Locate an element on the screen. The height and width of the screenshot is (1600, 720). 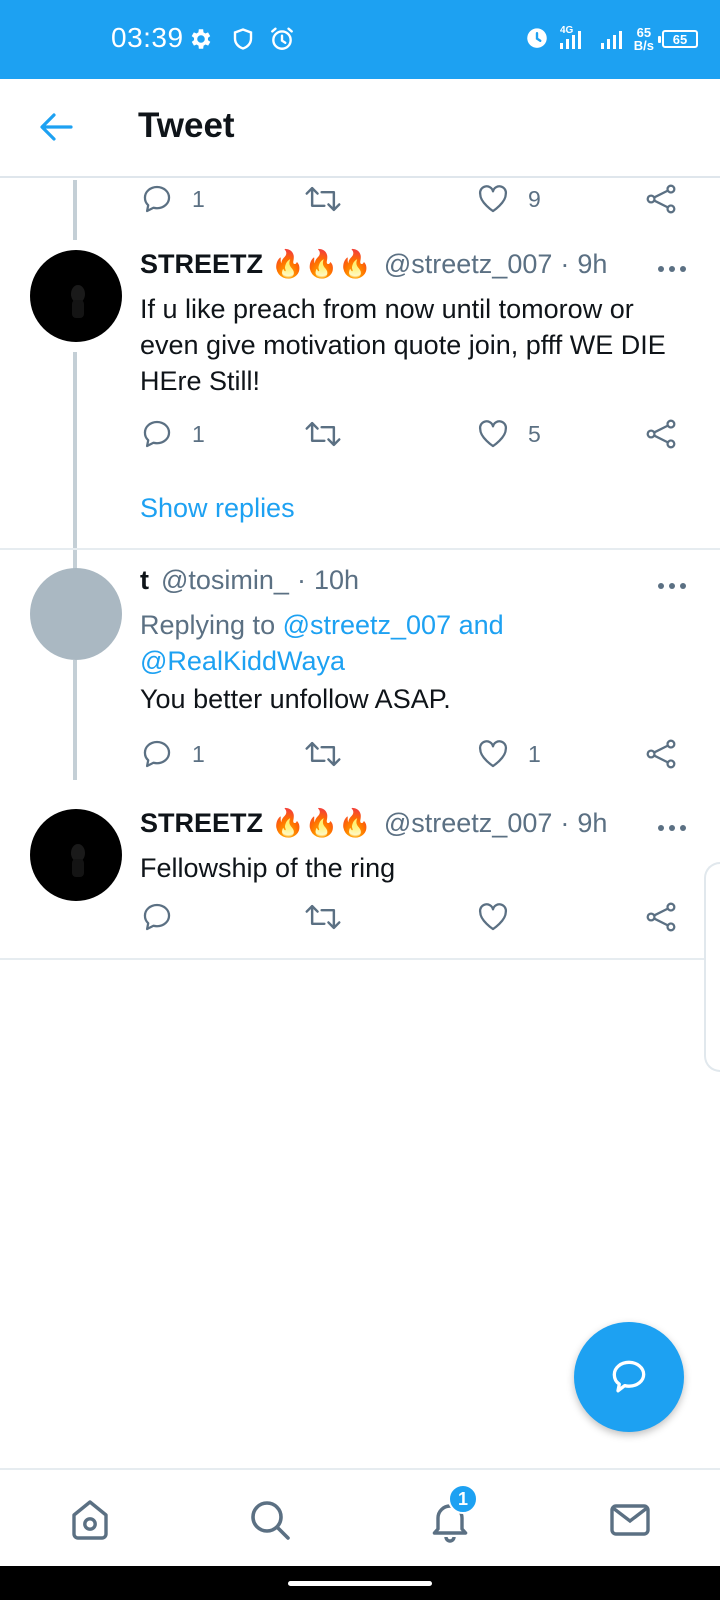
tweet-header: t @tosimin_ · 10h is located at coordinates (249, 580).